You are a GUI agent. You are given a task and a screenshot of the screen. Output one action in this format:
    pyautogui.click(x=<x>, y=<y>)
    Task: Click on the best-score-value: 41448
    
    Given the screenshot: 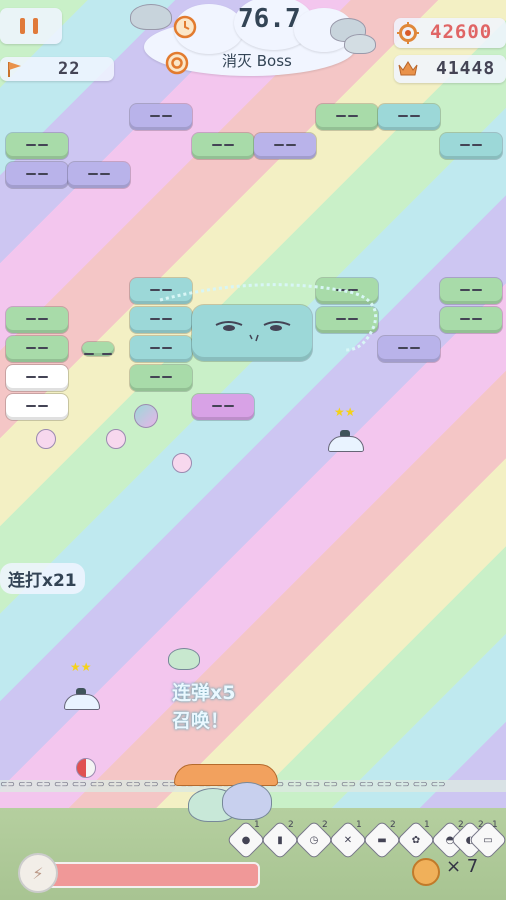 What is the action you would take?
    pyautogui.click(x=466, y=68)
    